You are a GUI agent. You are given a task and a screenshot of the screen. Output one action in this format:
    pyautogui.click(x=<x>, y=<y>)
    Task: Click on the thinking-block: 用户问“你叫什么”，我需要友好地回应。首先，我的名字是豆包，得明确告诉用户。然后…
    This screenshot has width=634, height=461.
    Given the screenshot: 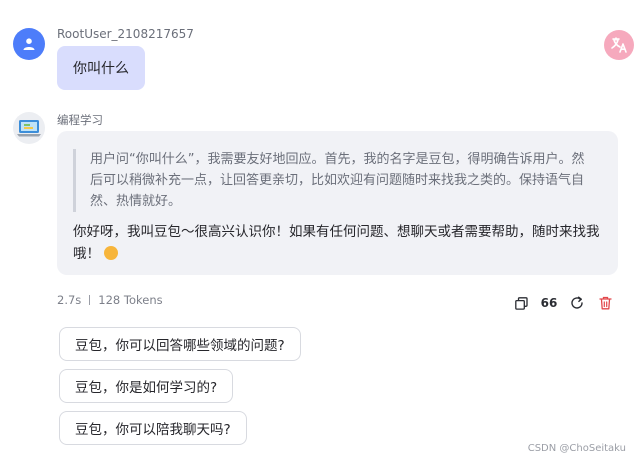 What is the action you would take?
    pyautogui.click(x=335, y=180)
    